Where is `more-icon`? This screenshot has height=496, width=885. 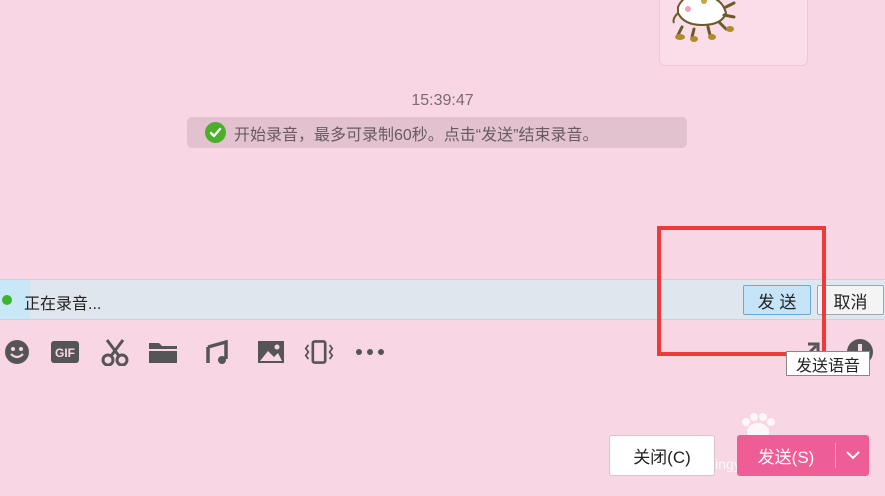
more-icon is located at coordinates (370, 352).